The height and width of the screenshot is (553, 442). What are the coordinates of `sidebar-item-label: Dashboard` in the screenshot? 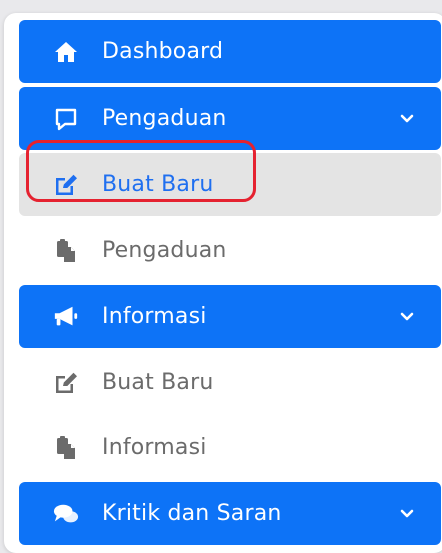 It's located at (163, 51).